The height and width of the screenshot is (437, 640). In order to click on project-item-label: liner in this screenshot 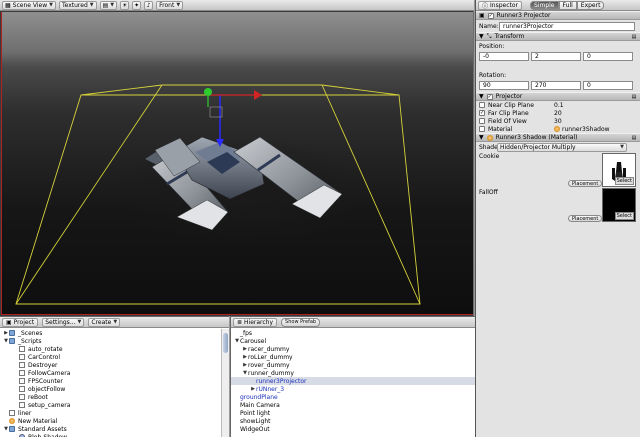, I will do `click(25, 413)`.